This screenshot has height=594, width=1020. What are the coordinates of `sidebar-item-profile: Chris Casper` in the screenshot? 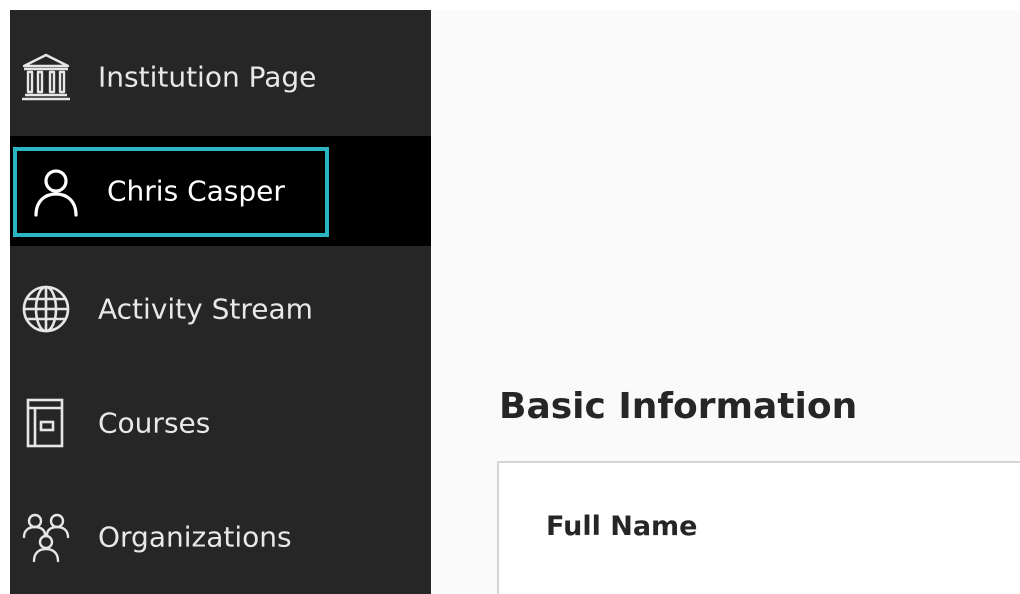 It's located at (220, 191).